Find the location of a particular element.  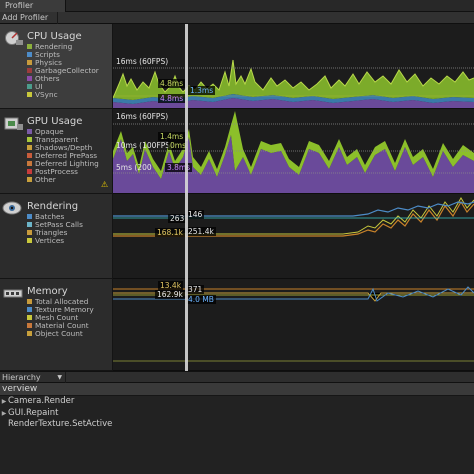

memory-tag-total-allocated: 162.9k is located at coordinates (170, 294).